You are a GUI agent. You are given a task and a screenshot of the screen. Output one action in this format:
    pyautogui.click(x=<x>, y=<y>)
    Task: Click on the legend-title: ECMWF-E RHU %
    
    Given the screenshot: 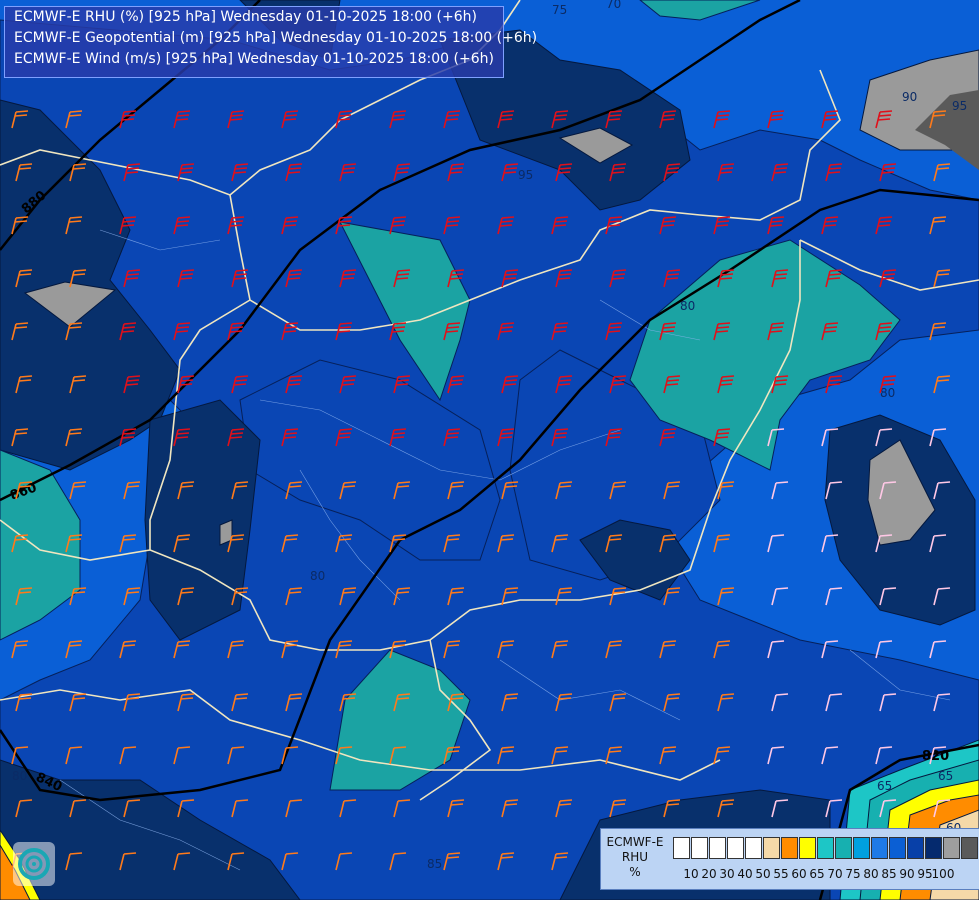 What is the action you would take?
    pyautogui.click(x=635, y=857)
    